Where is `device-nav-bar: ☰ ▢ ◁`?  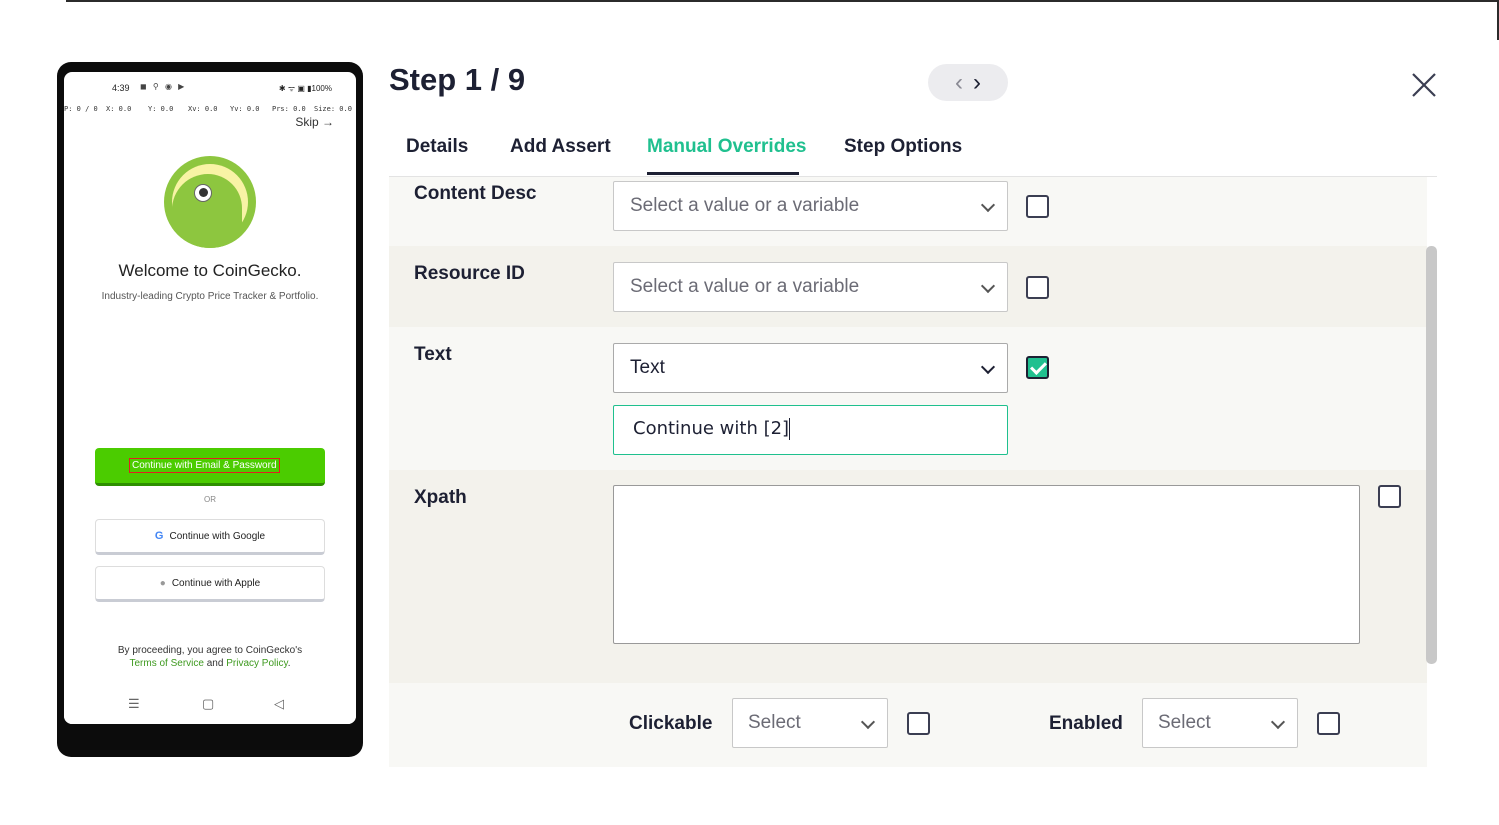
device-nav-bar: ☰ ▢ ◁ is located at coordinates (210, 706).